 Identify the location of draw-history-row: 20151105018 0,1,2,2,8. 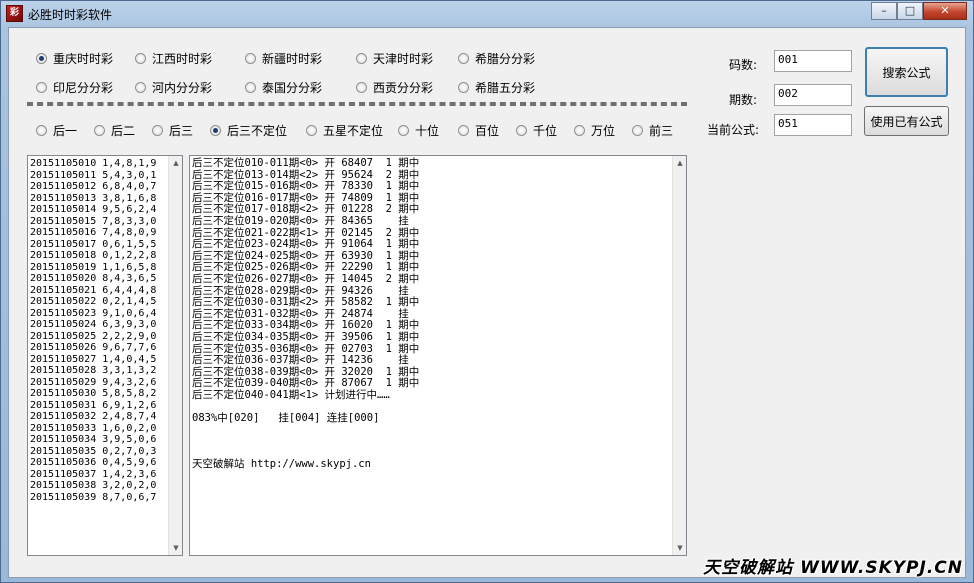
(93, 255).